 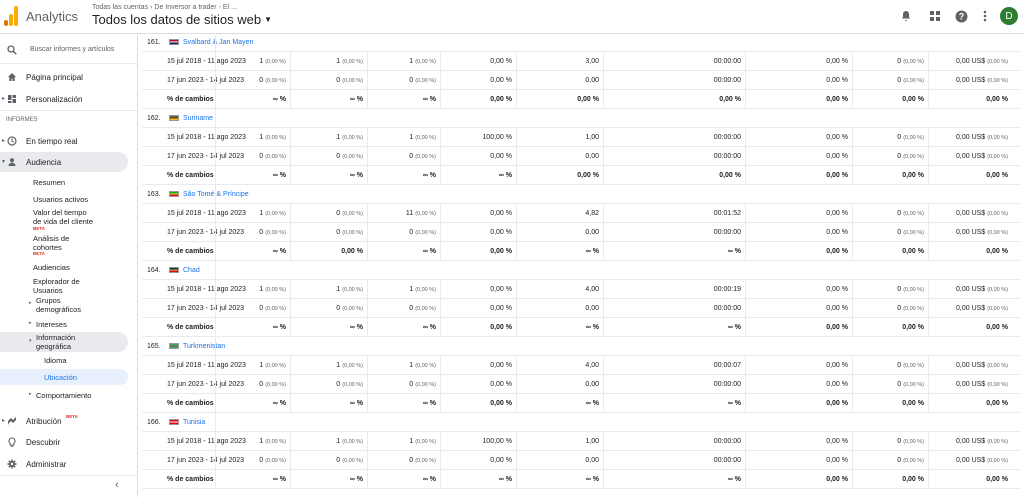 I want to click on sidebar-sub-user-explorer: Explorador de Usuarios, so click(x=56, y=286).